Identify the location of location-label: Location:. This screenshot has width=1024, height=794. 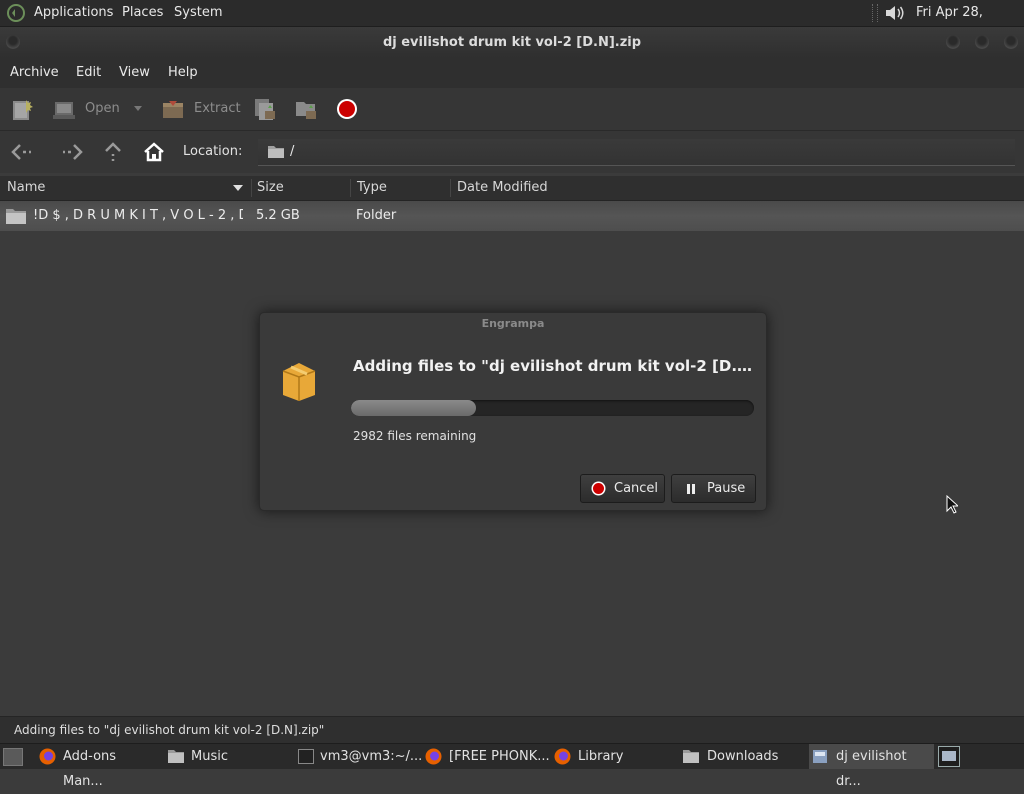
(213, 151).